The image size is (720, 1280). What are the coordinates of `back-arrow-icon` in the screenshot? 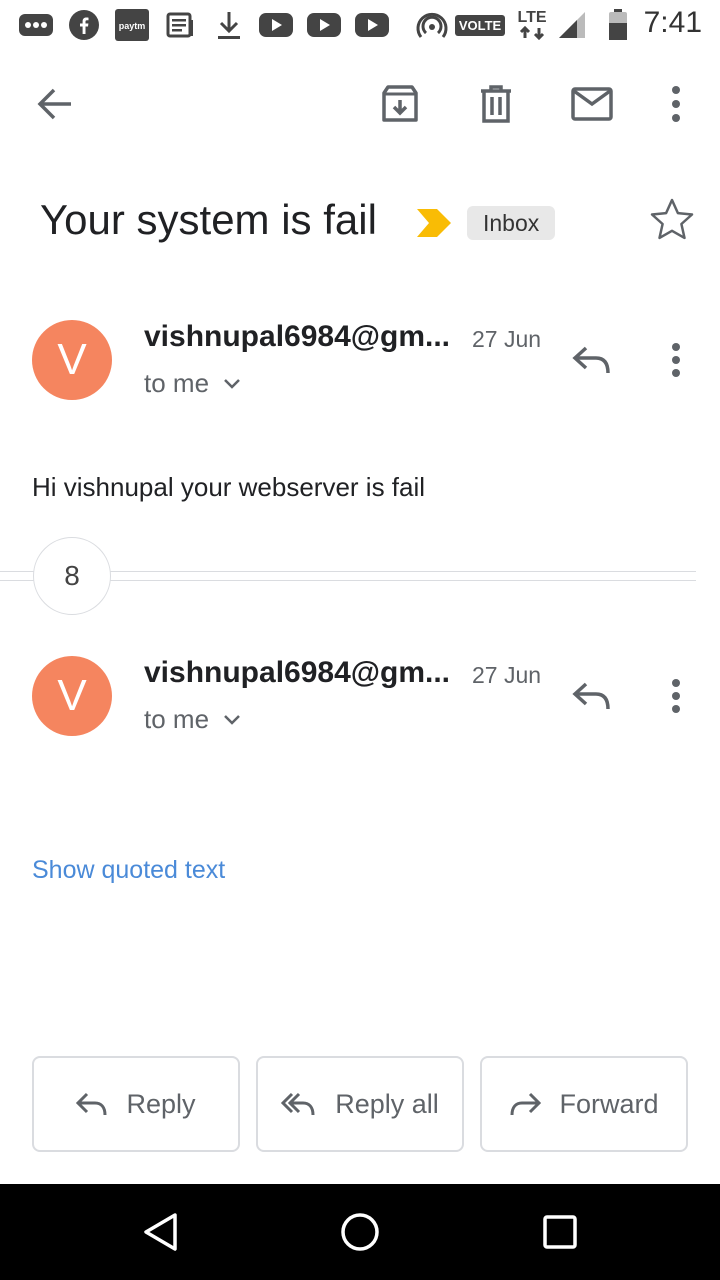 It's located at (54, 104).